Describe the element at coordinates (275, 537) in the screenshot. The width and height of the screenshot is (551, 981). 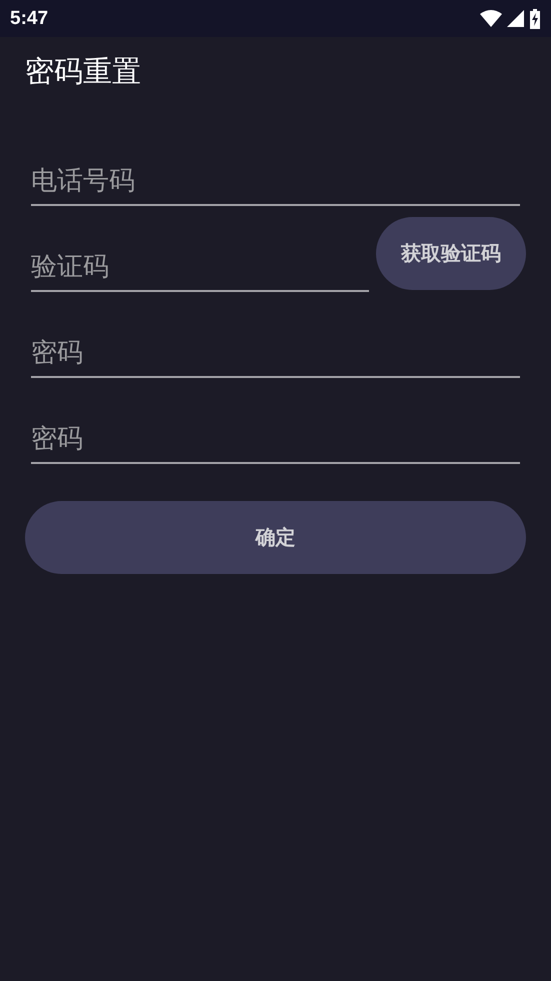
I see `confirm-button: 确定` at that location.